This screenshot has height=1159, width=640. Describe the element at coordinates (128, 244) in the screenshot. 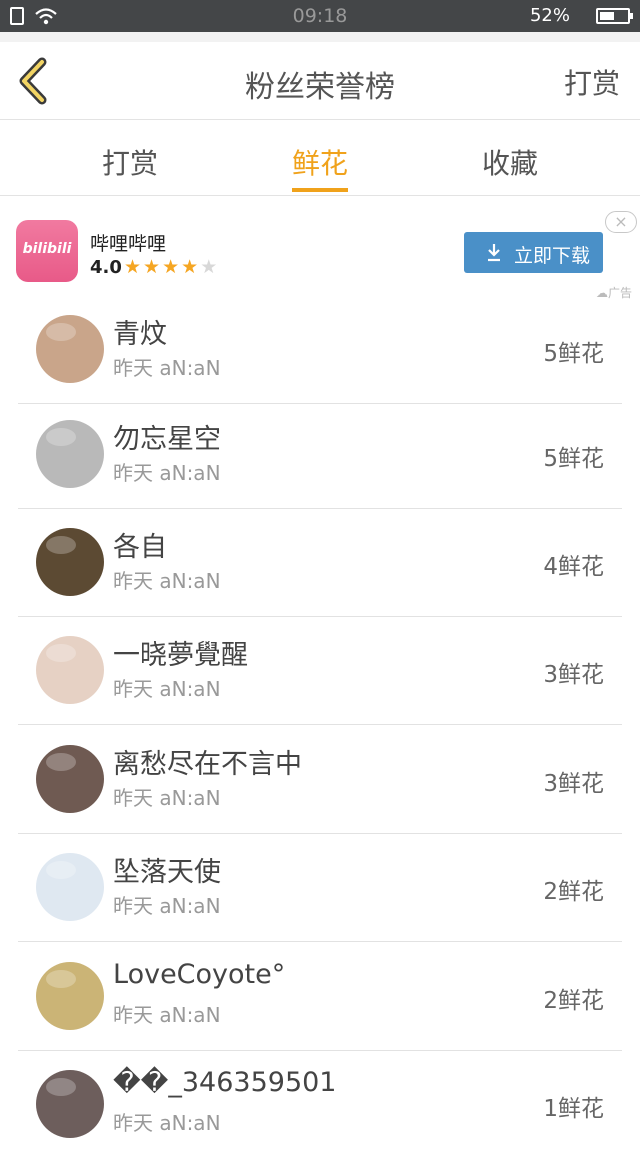

I see `ad-app-name: 哔哩哔哩` at that location.